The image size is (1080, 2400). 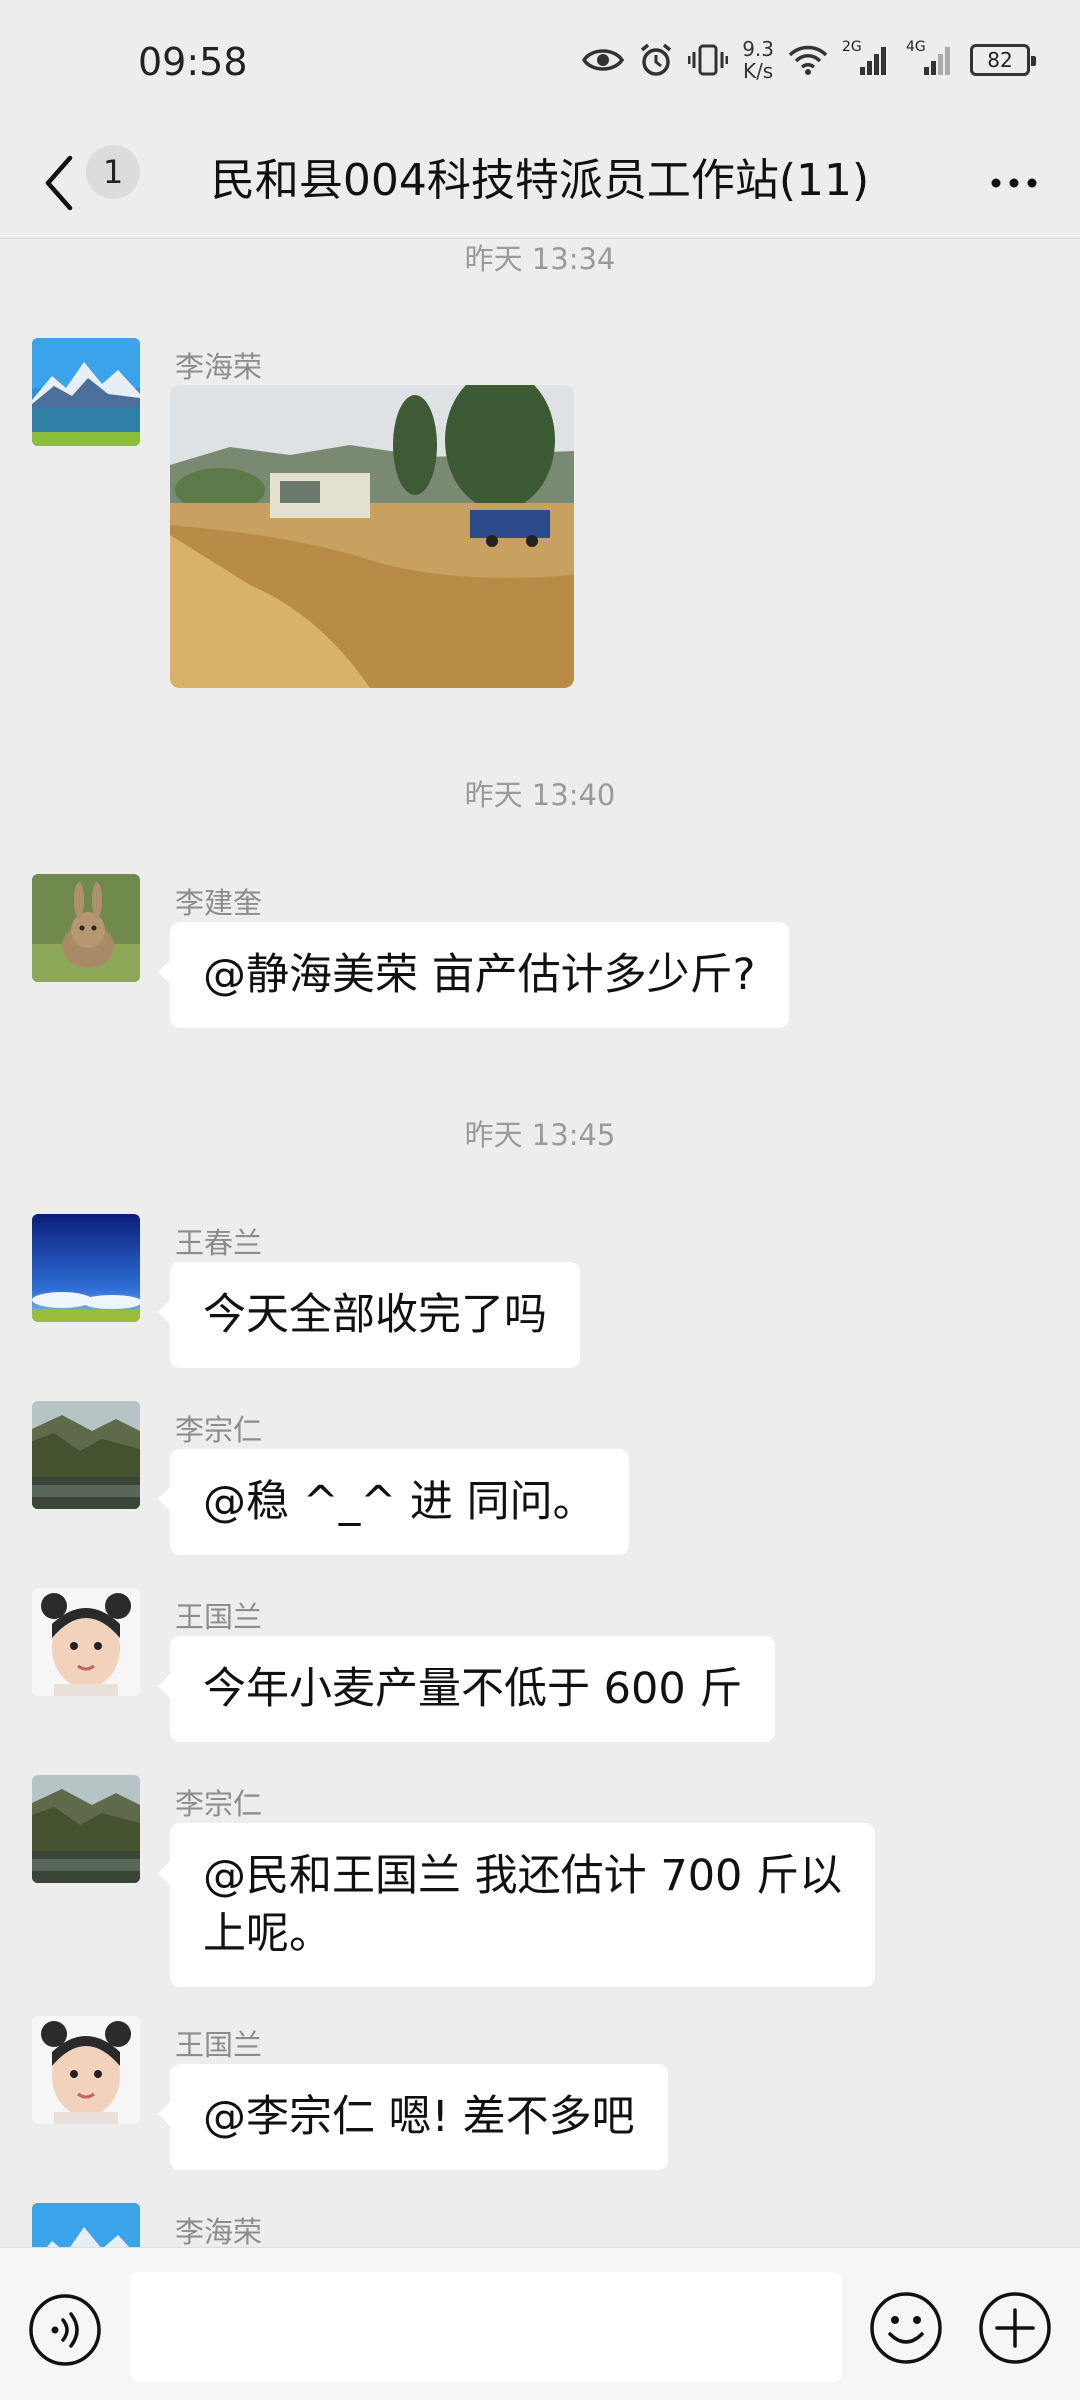 What do you see at coordinates (516, 1905) in the screenshot?
I see `message-bubble: @民和王国兰 我还估计 700 斤以 上呢。` at bounding box center [516, 1905].